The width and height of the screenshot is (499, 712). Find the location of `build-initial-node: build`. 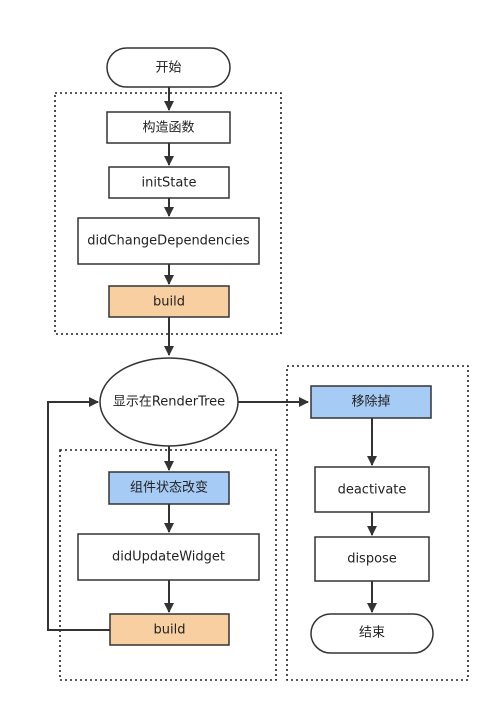

build-initial-node: build is located at coordinates (169, 301).